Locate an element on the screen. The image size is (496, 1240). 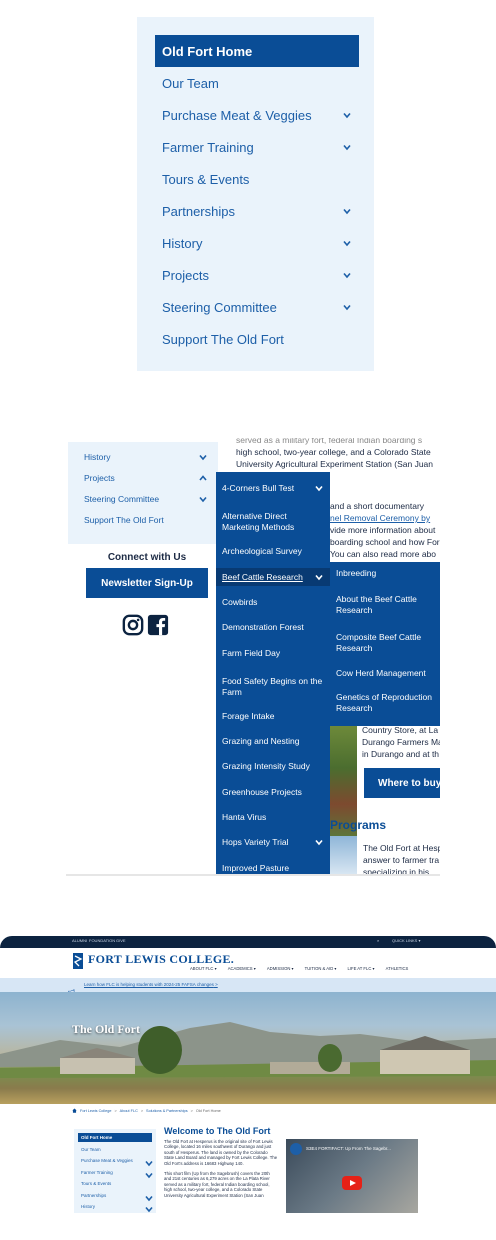
menu-item-label: Archeological Survey is located at coordinates (262, 550).